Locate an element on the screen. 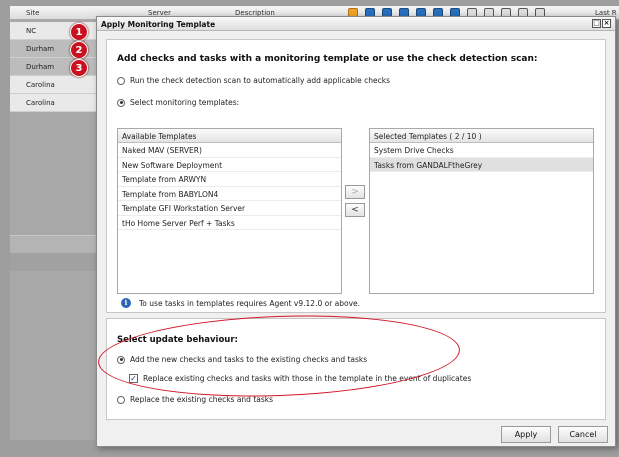  move-left-button: < is located at coordinates (355, 210).